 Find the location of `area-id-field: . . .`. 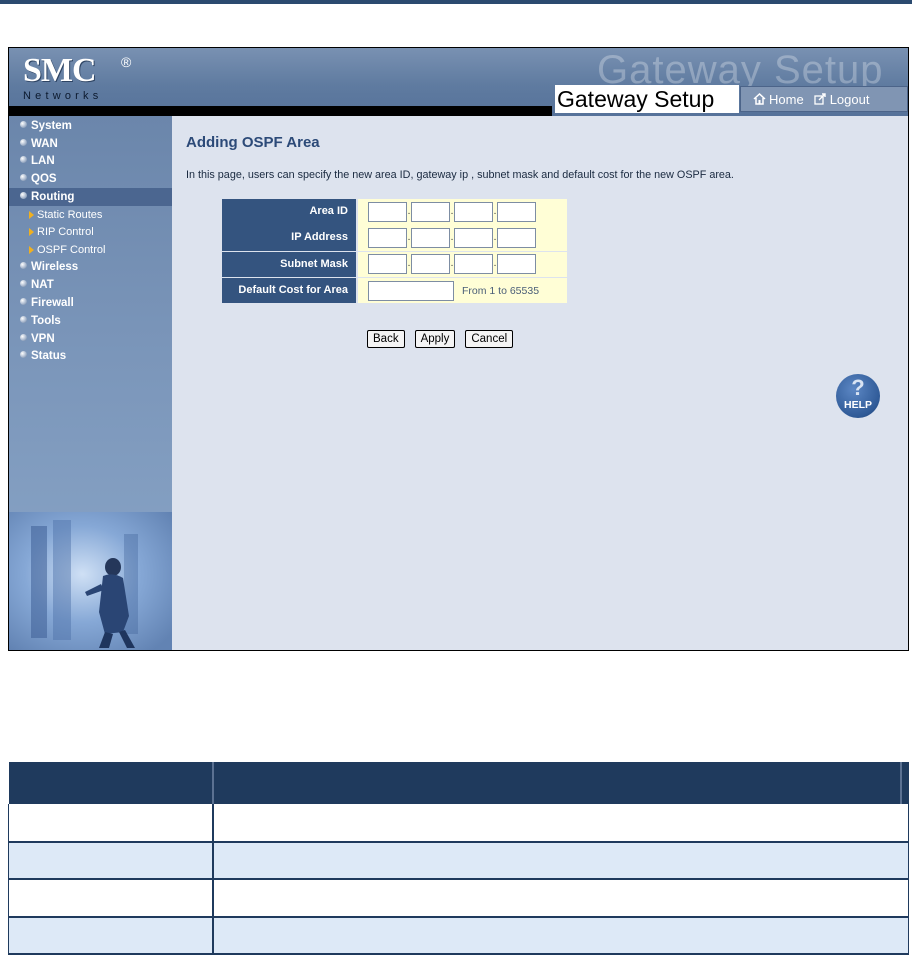

area-id-field: . . . is located at coordinates (462, 212).